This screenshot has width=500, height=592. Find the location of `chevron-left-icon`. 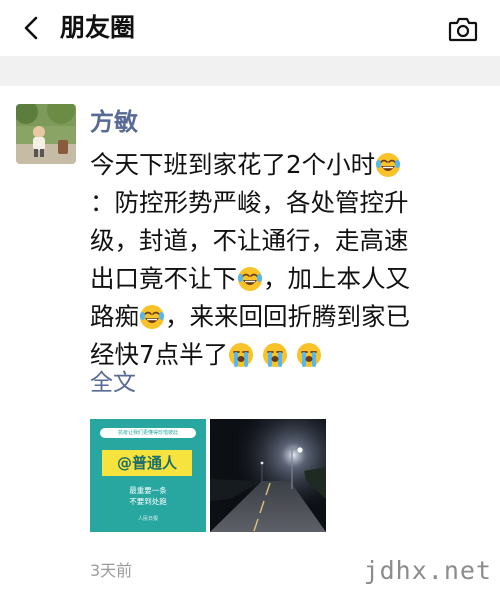

chevron-left-icon is located at coordinates (31, 28).